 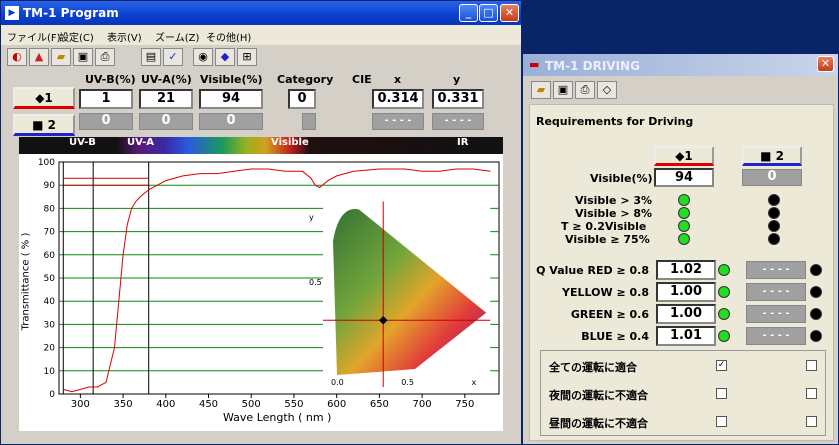 I want to click on band-uvb-label: UV-B, so click(x=82, y=142).